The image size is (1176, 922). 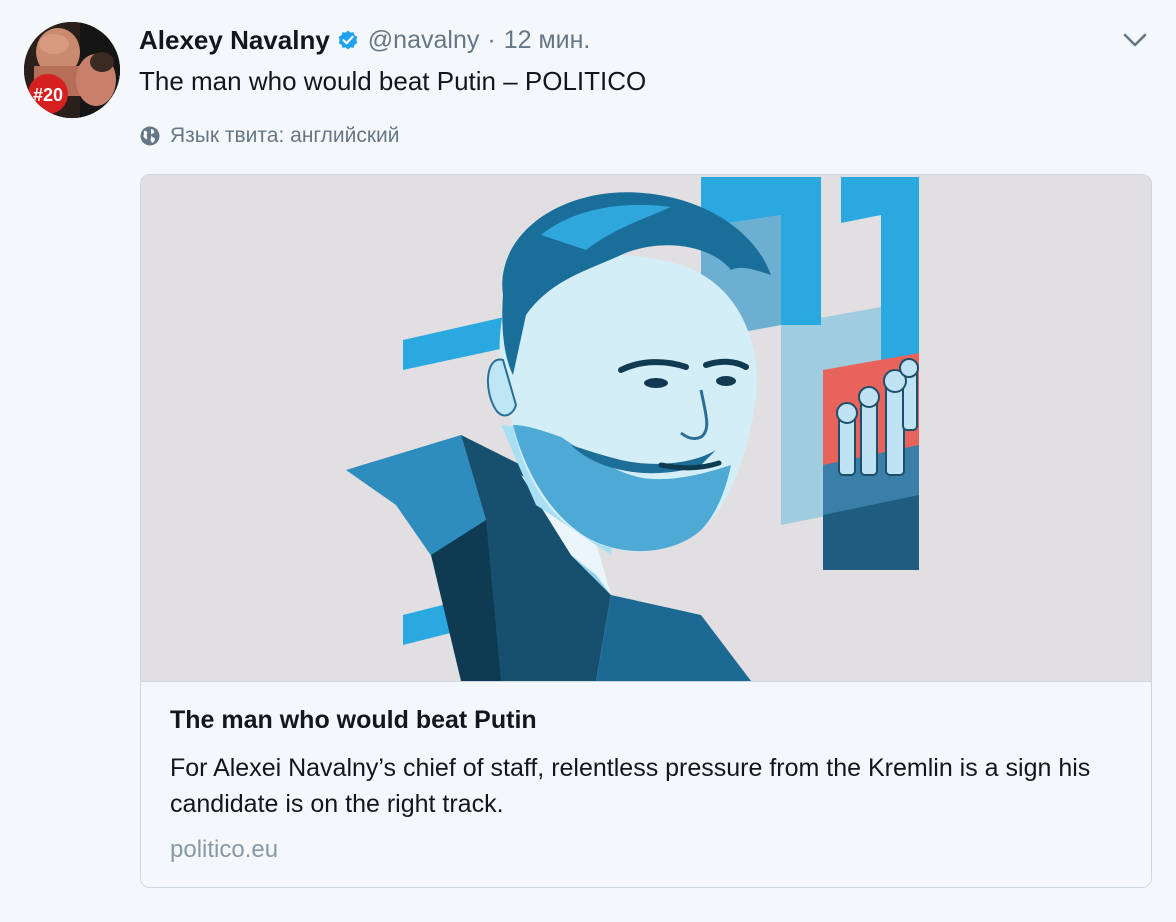 What do you see at coordinates (48, 95) in the screenshot?
I see `avatar-badge: #20` at bounding box center [48, 95].